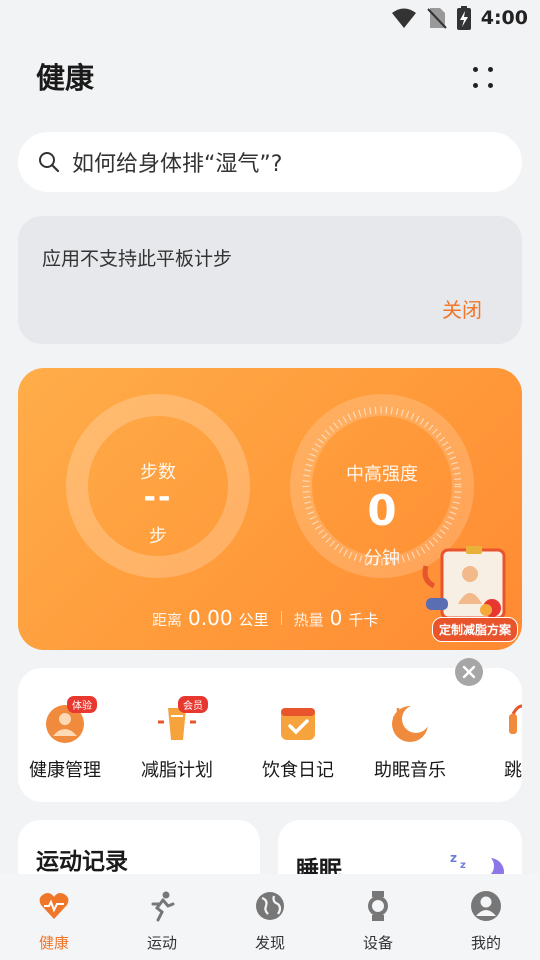  I want to click on nav-label: 发现, so click(269, 943).